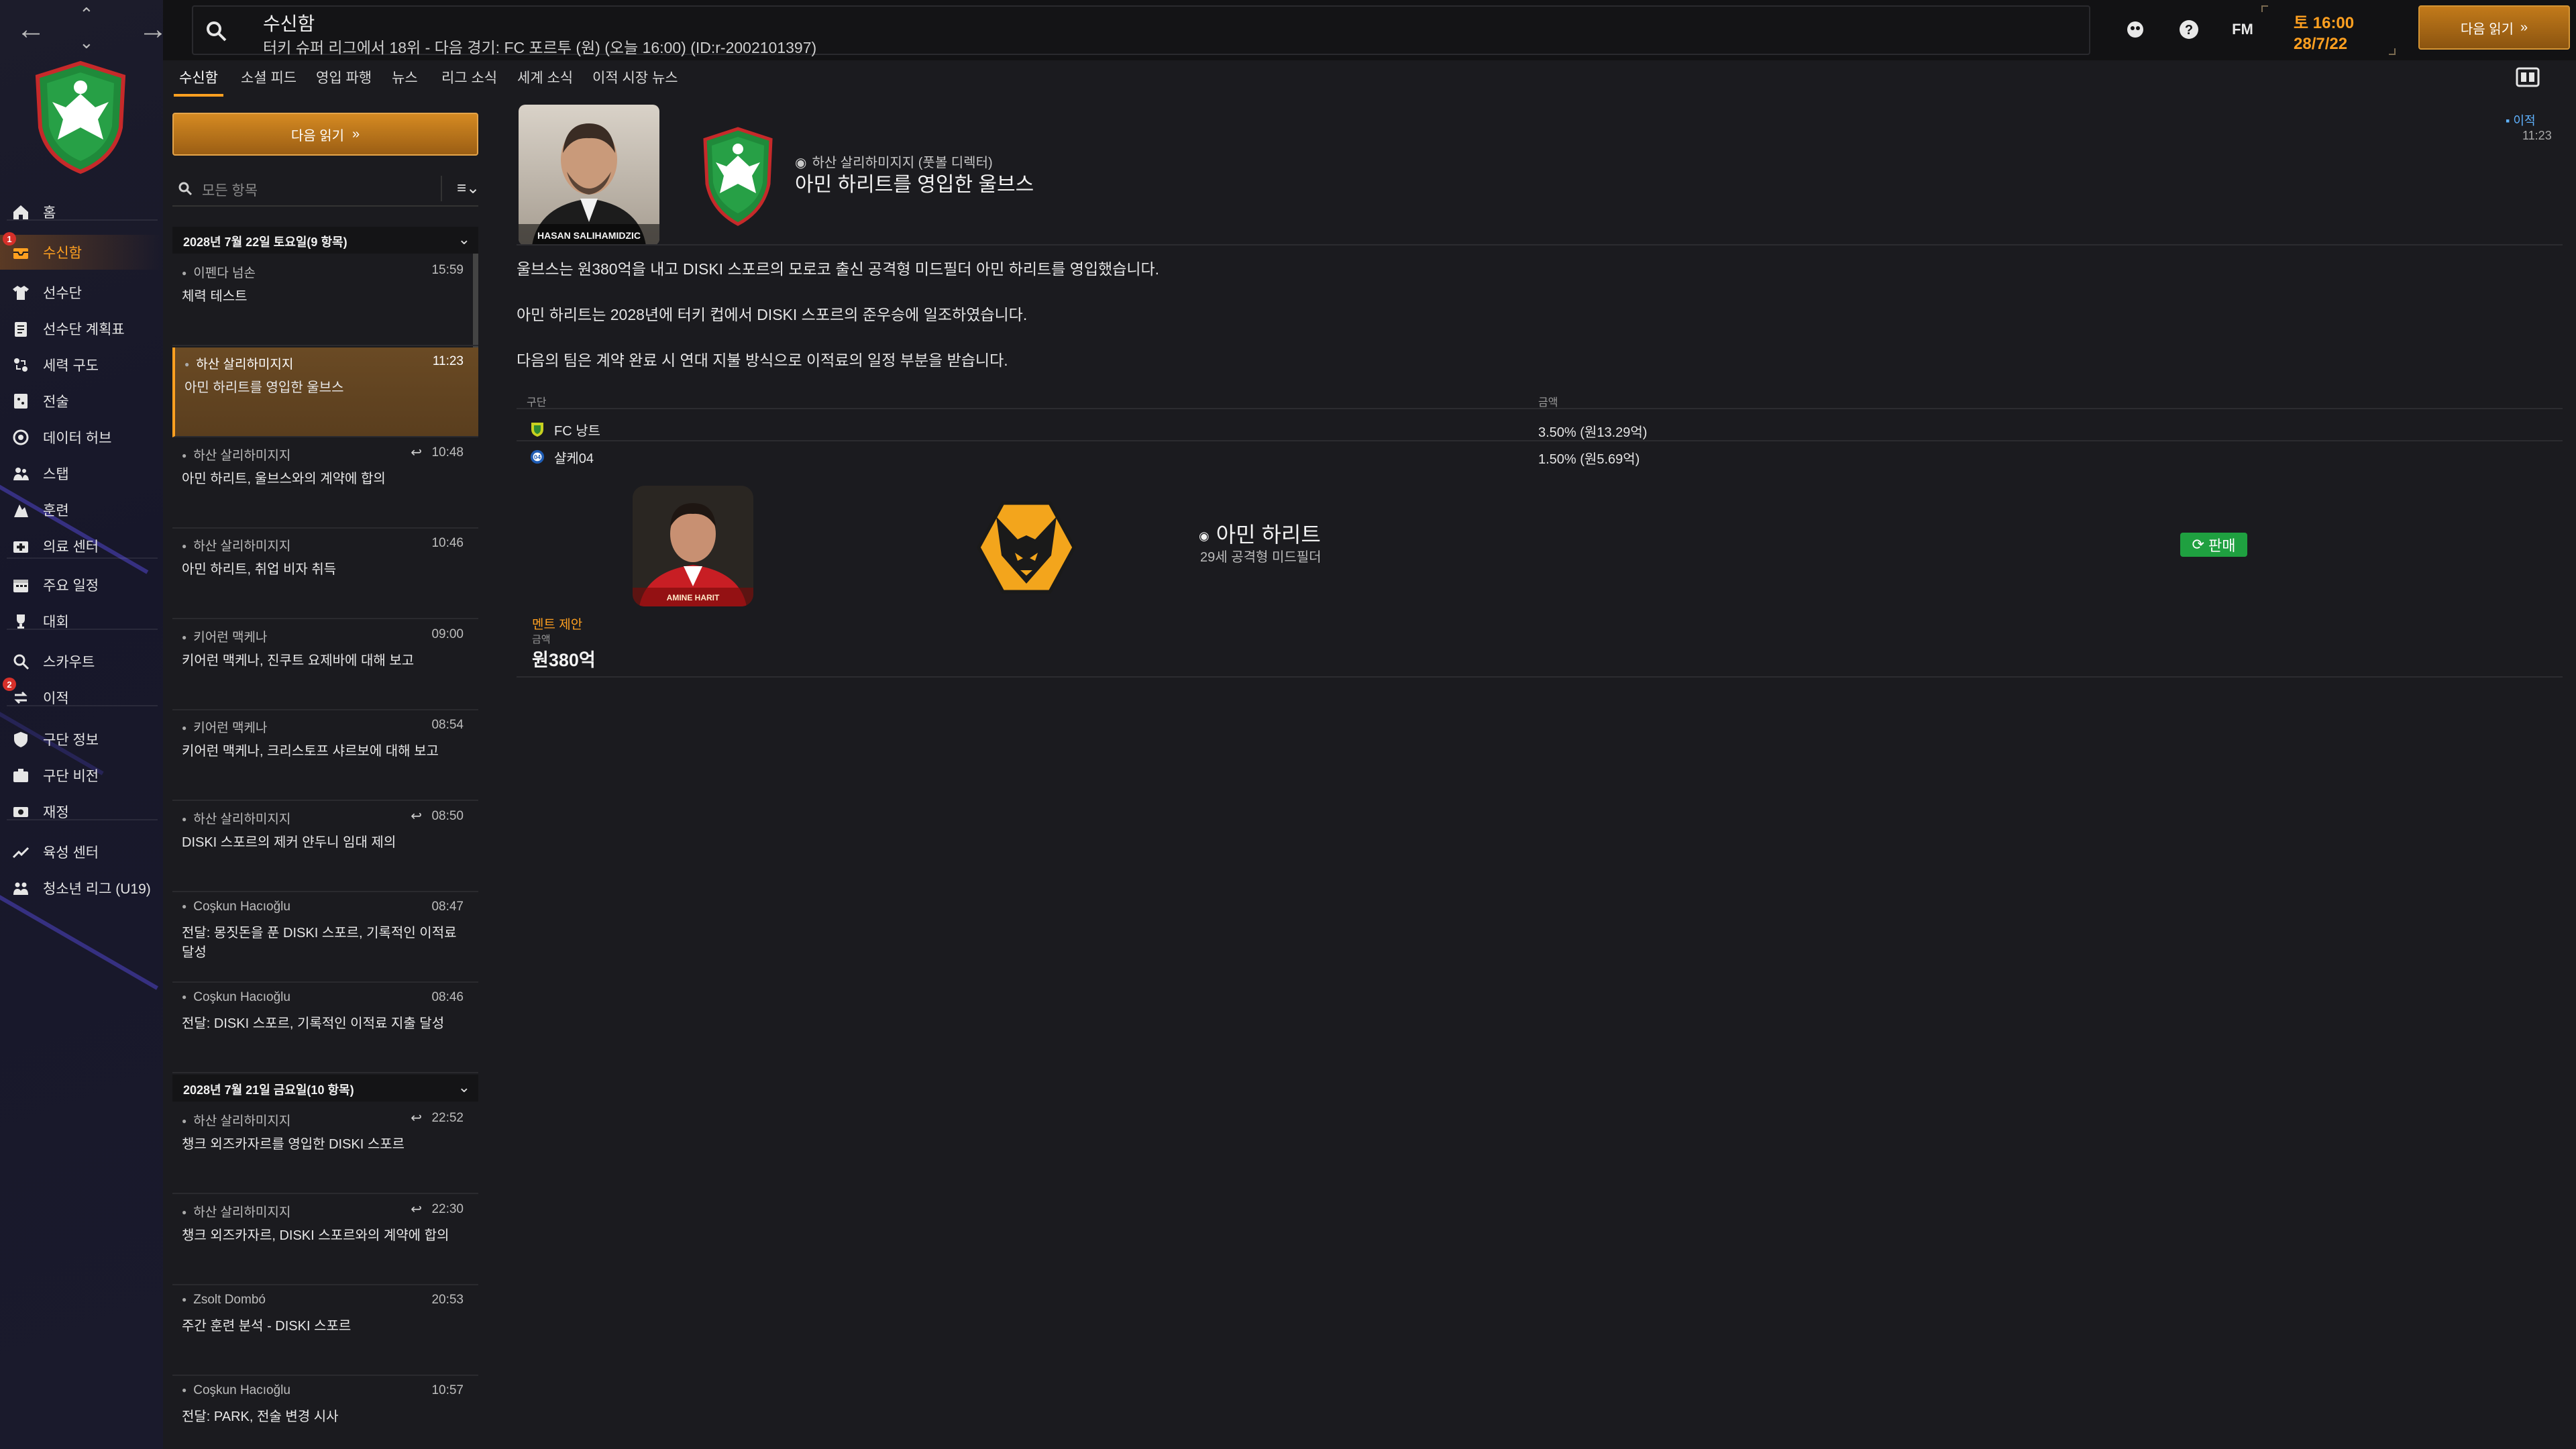 The height and width of the screenshot is (1449, 2576). Describe the element at coordinates (325, 1149) in the screenshot. I see `inbox-message: 하산 살리하미지지 ↩ 22:52 챙크 외즈카자르를 영입한 DISKI 스포르` at that location.